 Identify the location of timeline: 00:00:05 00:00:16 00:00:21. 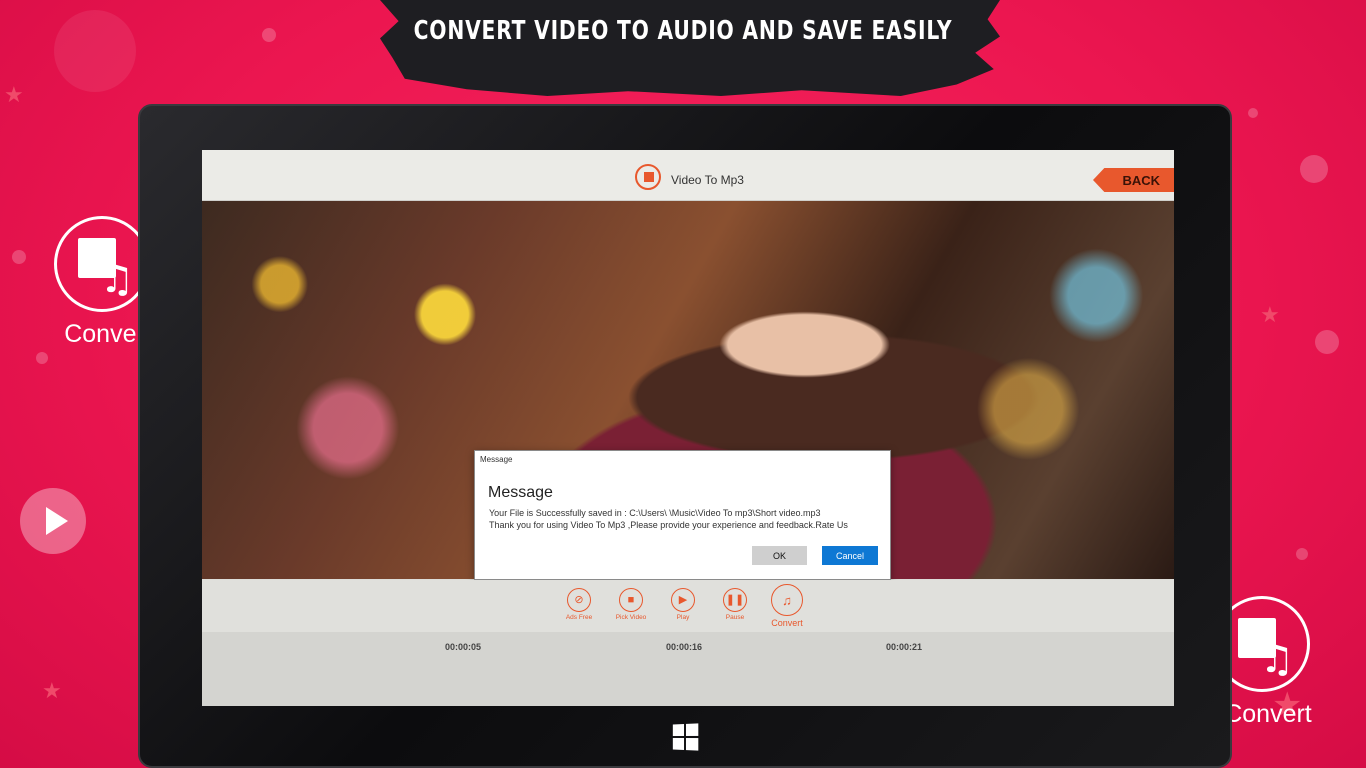
(688, 669).